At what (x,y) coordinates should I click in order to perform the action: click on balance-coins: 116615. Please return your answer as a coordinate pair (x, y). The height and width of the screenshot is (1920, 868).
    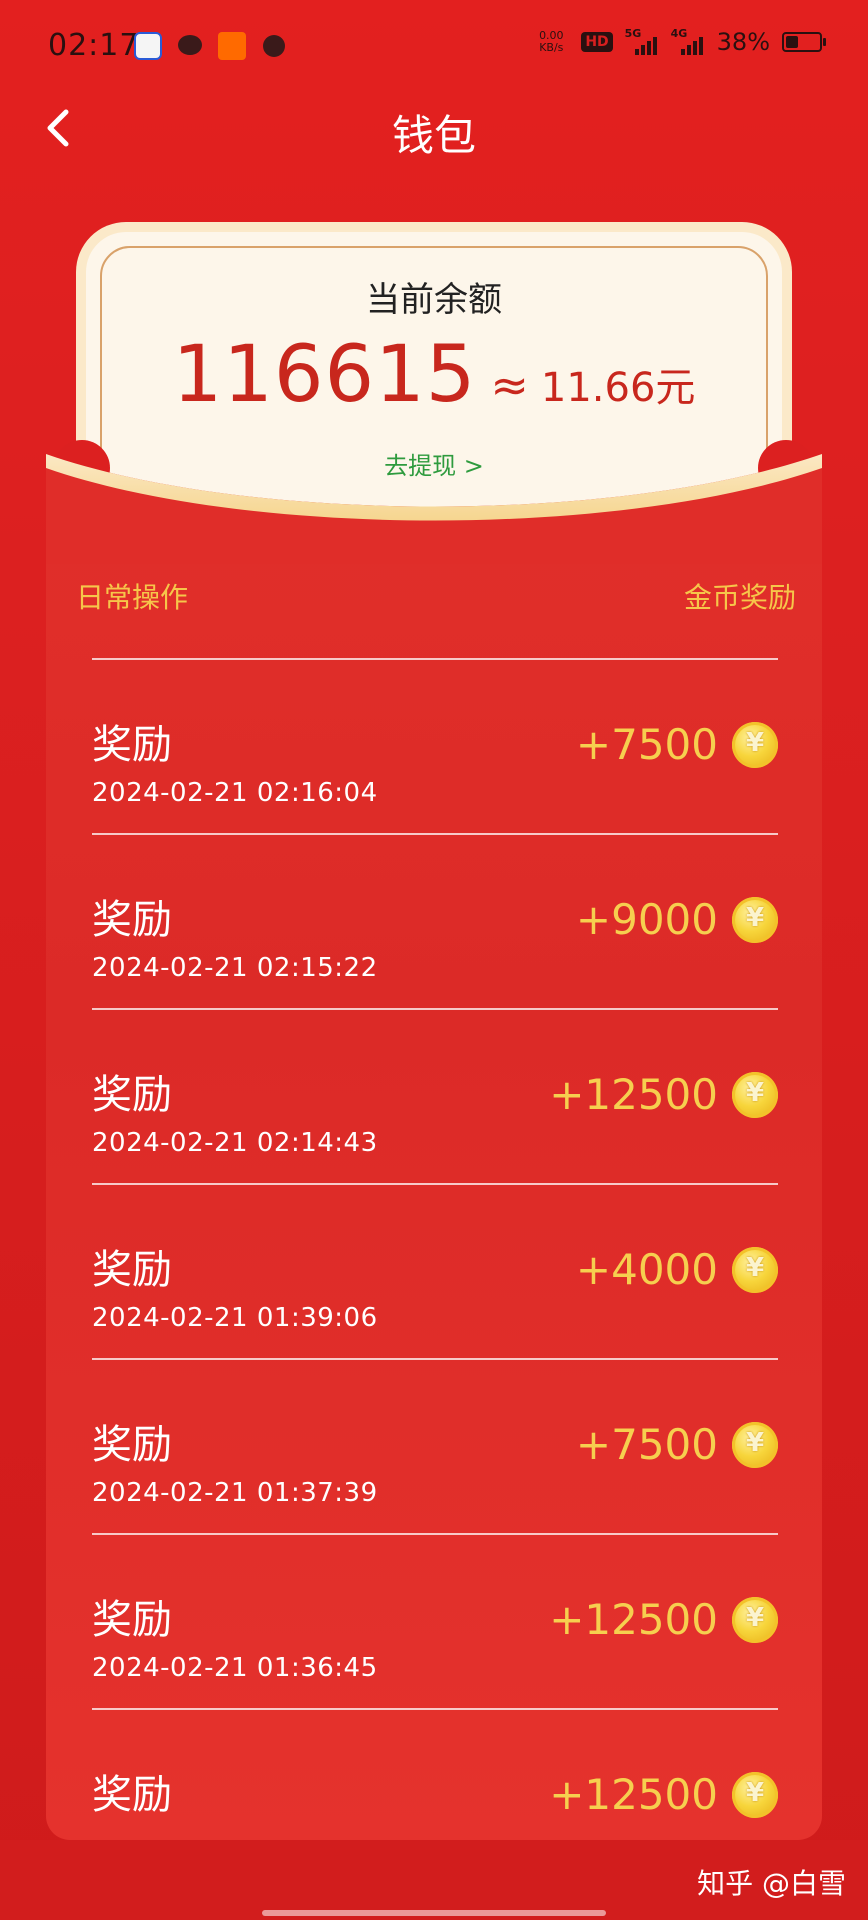
    Looking at the image, I should click on (324, 375).